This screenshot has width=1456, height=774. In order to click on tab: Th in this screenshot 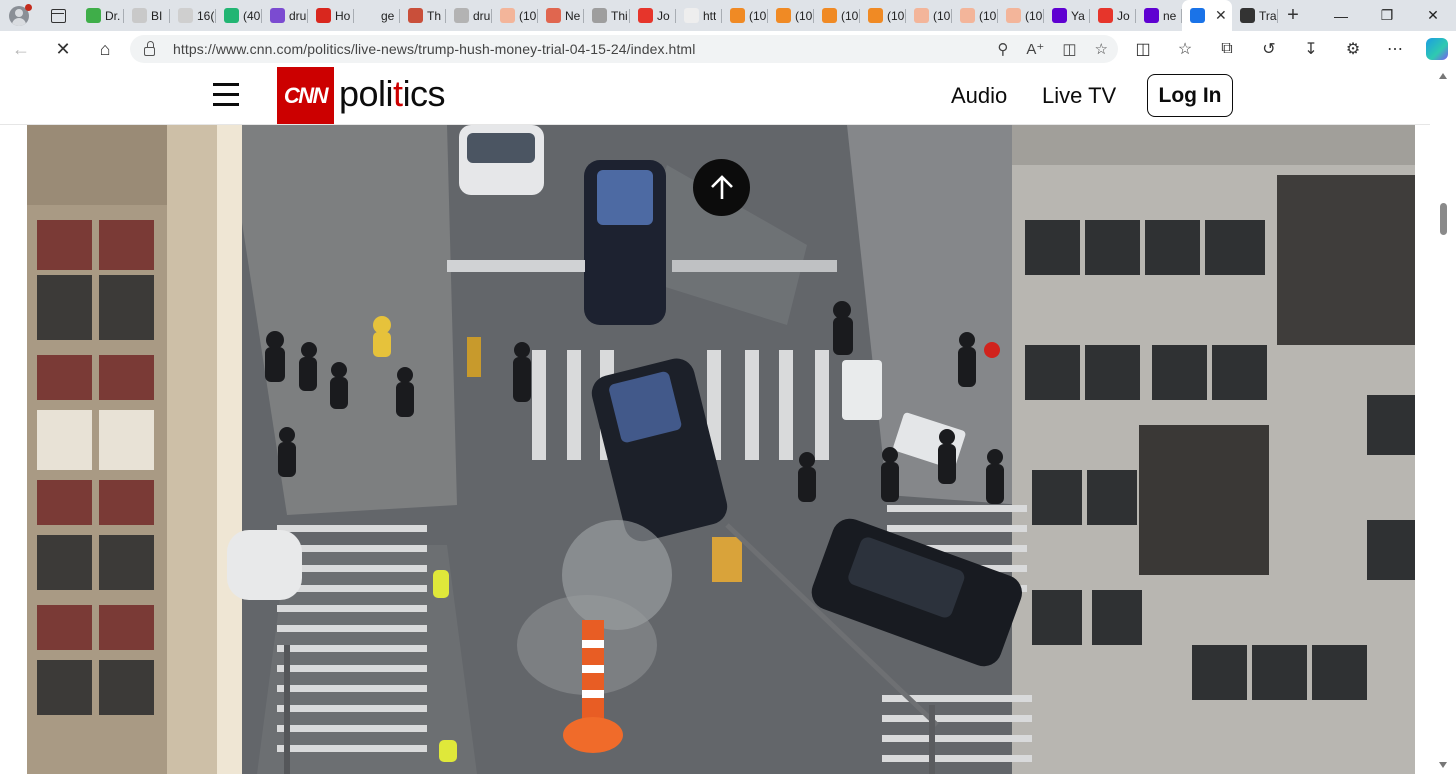, I will do `click(423, 15)`.